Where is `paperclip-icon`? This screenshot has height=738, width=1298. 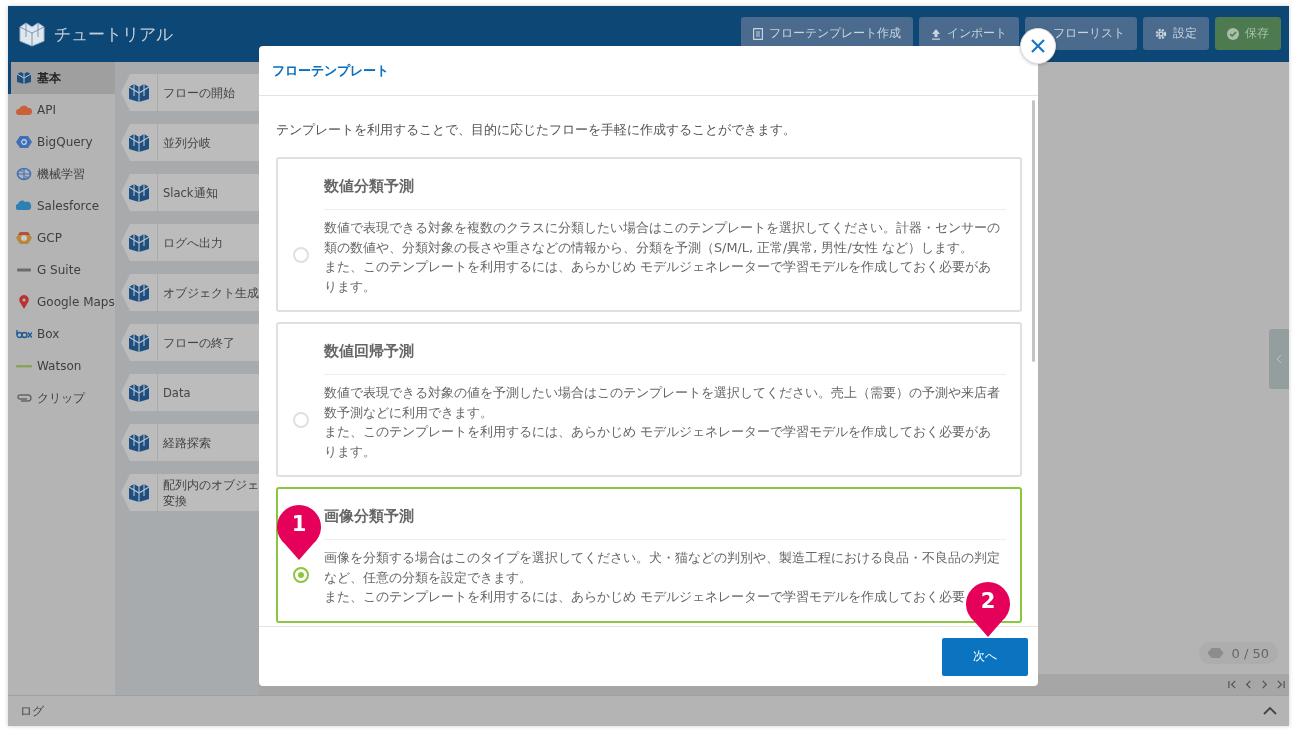
paperclip-icon is located at coordinates (24, 398).